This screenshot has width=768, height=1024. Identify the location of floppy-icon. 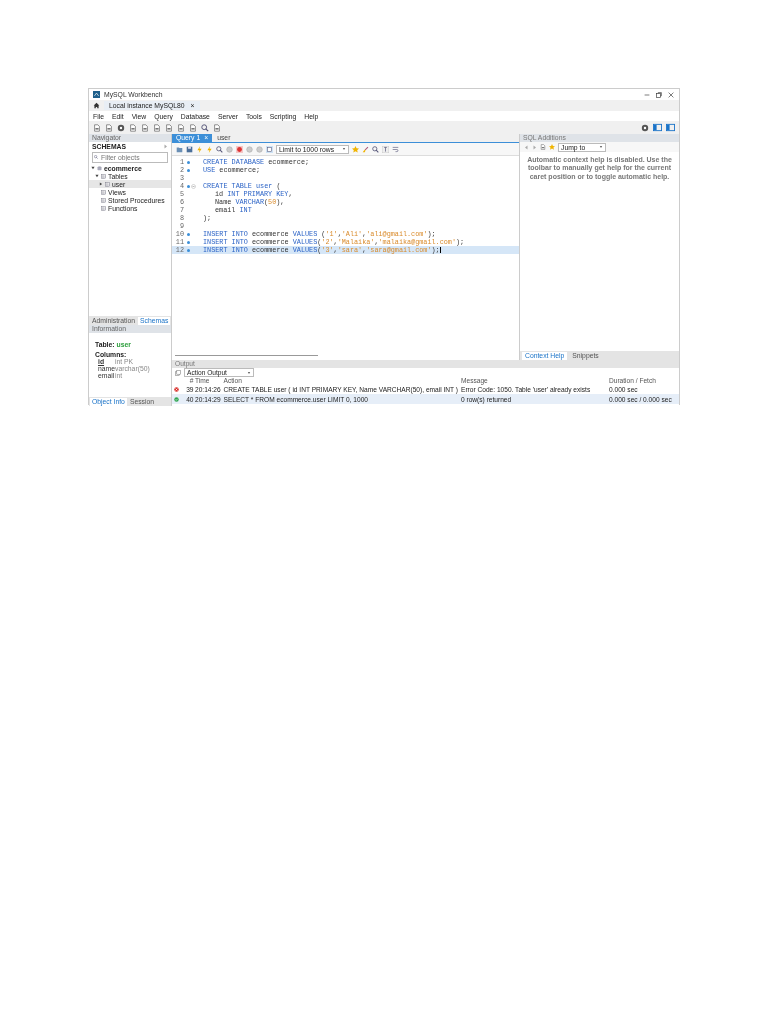
(189, 149).